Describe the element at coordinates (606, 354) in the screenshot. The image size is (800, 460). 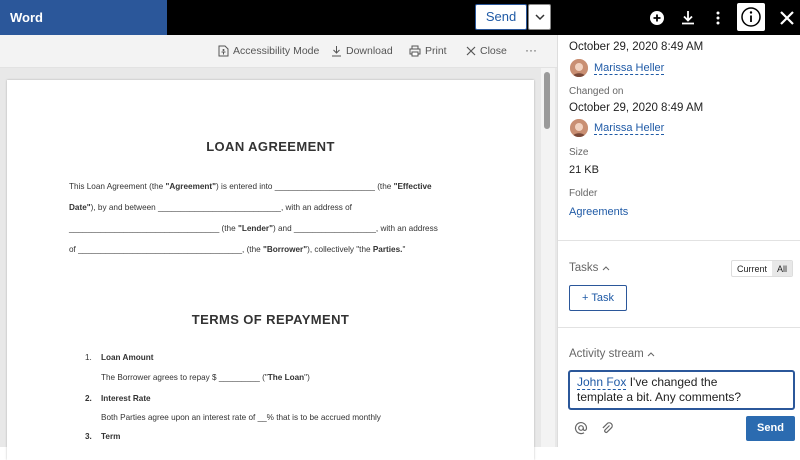
I see `activity-stream-label: Activity stream` at that location.